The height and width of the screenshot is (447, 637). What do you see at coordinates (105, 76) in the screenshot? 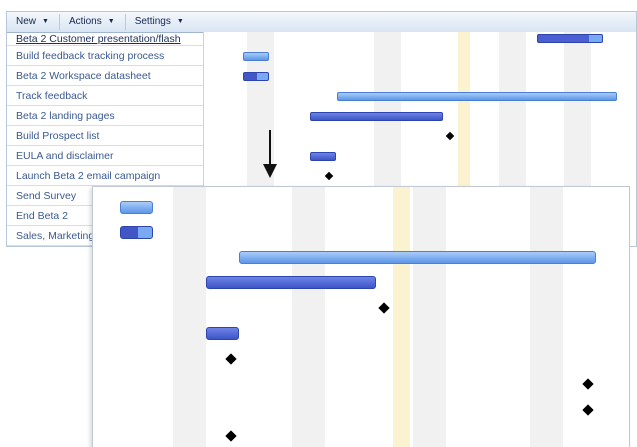
I see `task-row: Beta 2 Workspace datasheet` at bounding box center [105, 76].